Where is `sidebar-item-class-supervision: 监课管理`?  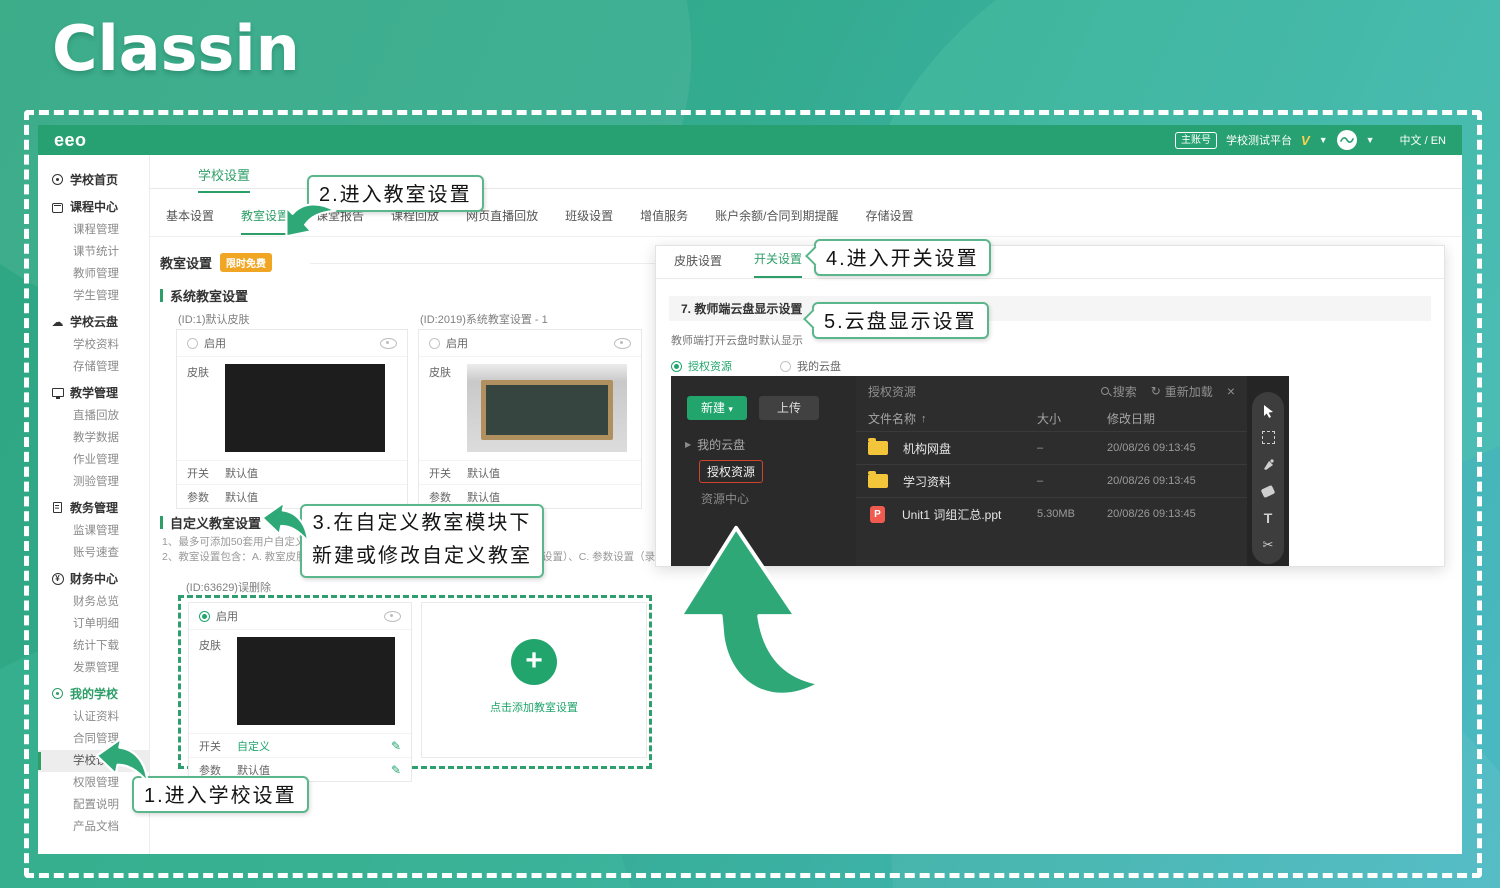 sidebar-item-class-supervision: 监课管理 is located at coordinates (93, 531).